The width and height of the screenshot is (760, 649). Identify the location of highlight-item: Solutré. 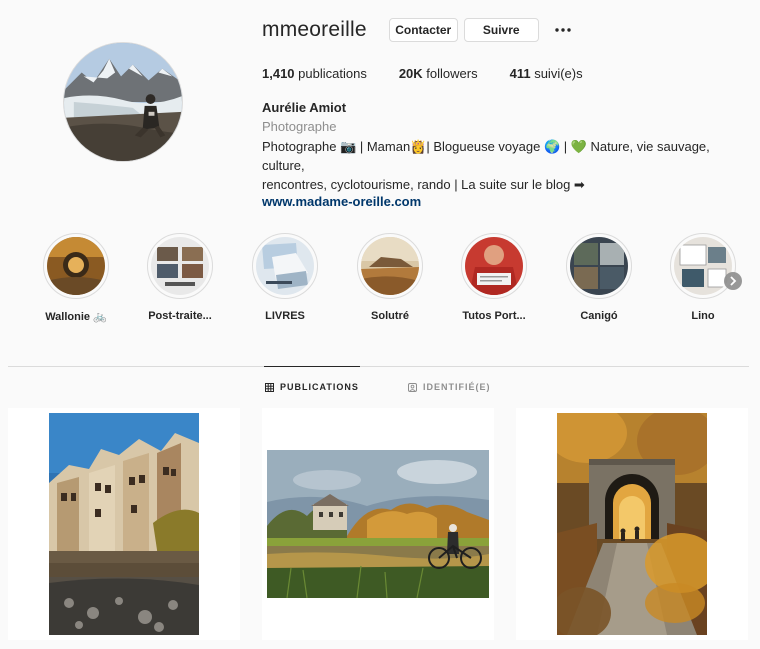
(390, 277).